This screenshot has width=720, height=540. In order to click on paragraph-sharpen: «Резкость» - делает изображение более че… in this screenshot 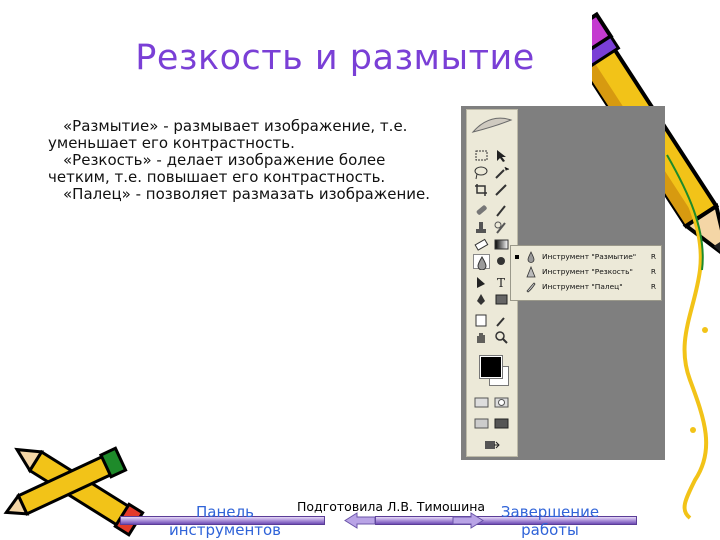, I will do `click(217, 168)`.